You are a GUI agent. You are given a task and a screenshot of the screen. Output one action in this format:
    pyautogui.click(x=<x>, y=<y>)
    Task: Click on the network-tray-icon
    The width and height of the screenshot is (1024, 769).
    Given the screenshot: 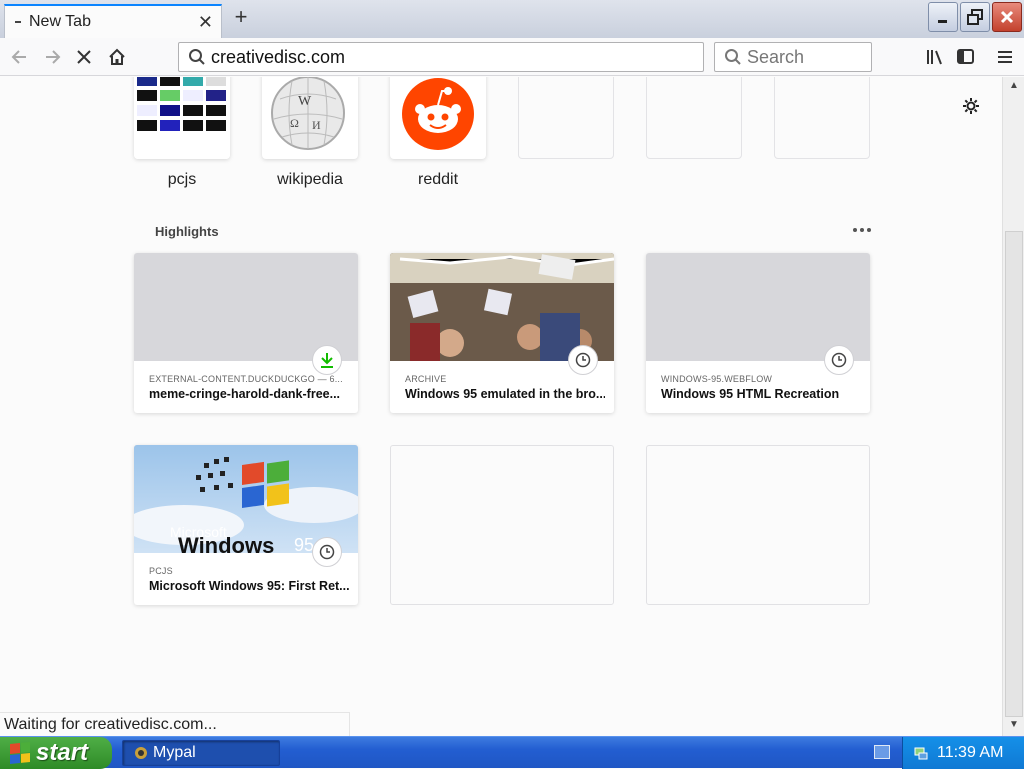 What is the action you would take?
    pyautogui.click(x=921, y=753)
    